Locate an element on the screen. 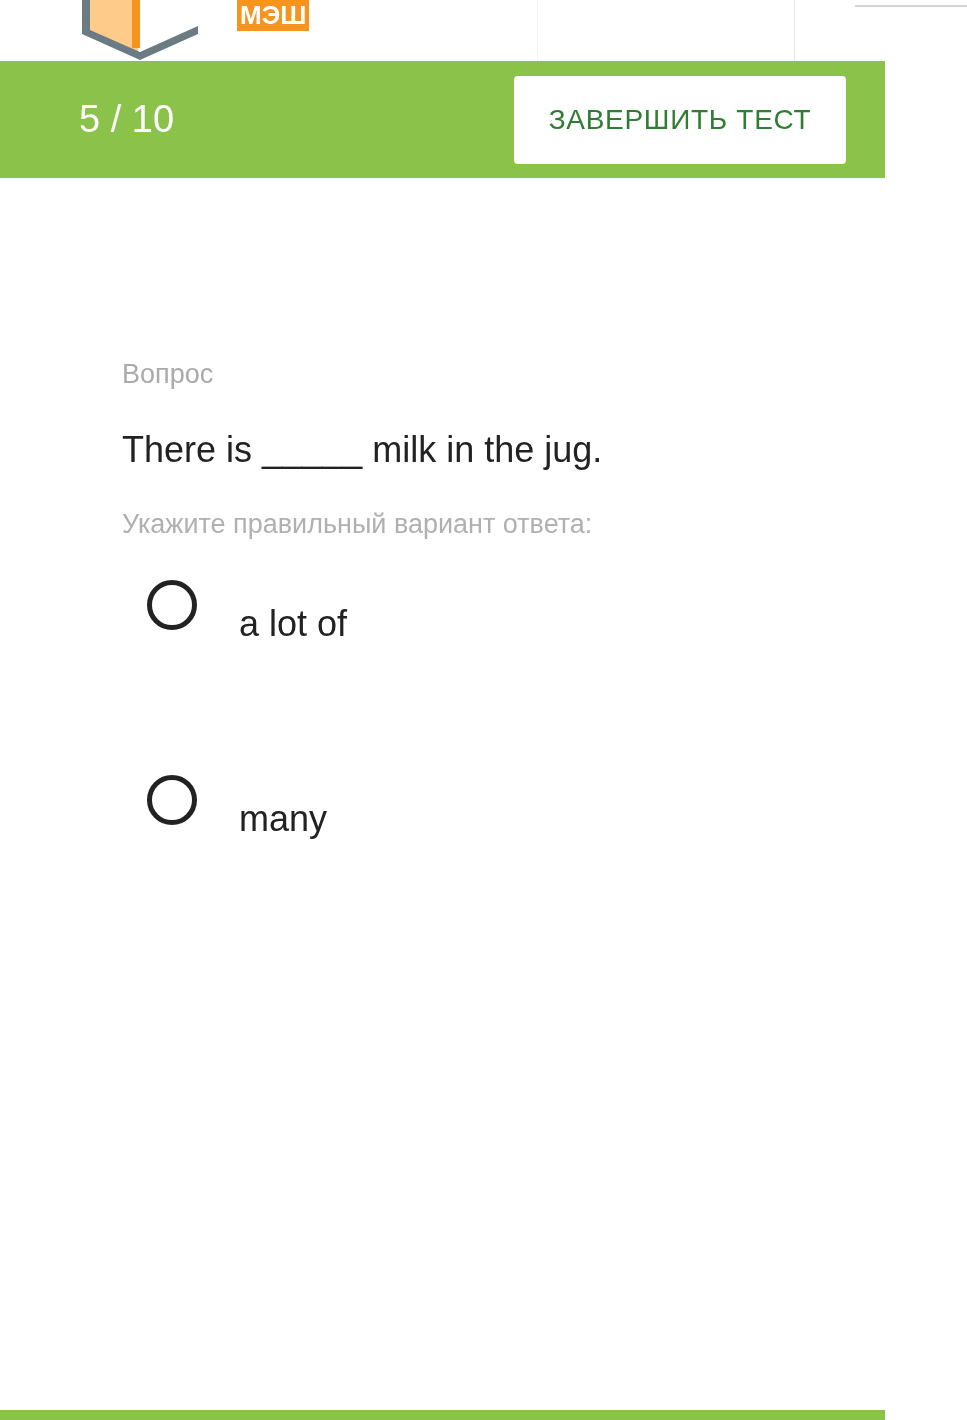  option-label: many is located at coordinates (283, 819).